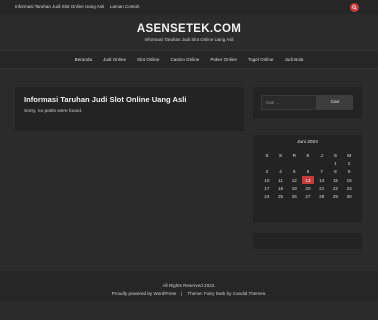 The height and width of the screenshot is (320, 378). Describe the element at coordinates (335, 102) in the screenshot. I see `search-submit-button: Cari` at that location.